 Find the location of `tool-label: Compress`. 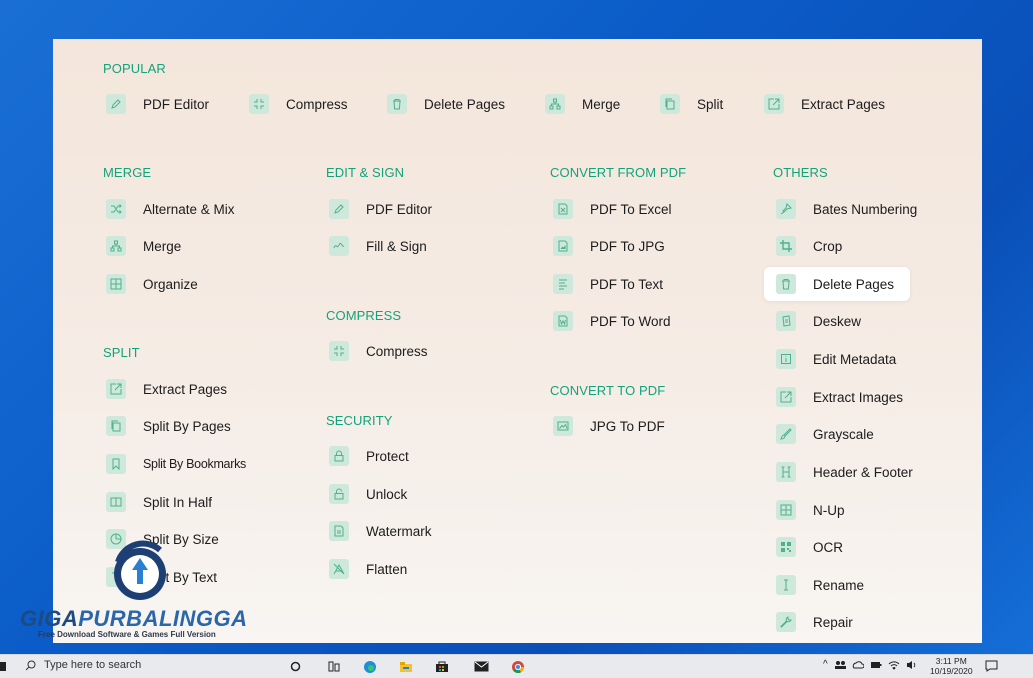

tool-label: Compress is located at coordinates (317, 104).